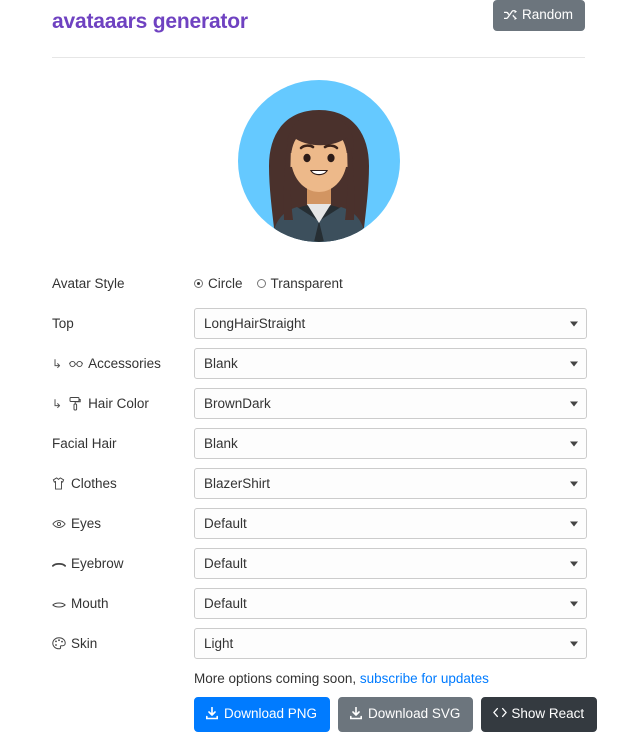 The width and height of the screenshot is (637, 733). I want to click on field-row-skin: Skin Light, so click(319, 643).